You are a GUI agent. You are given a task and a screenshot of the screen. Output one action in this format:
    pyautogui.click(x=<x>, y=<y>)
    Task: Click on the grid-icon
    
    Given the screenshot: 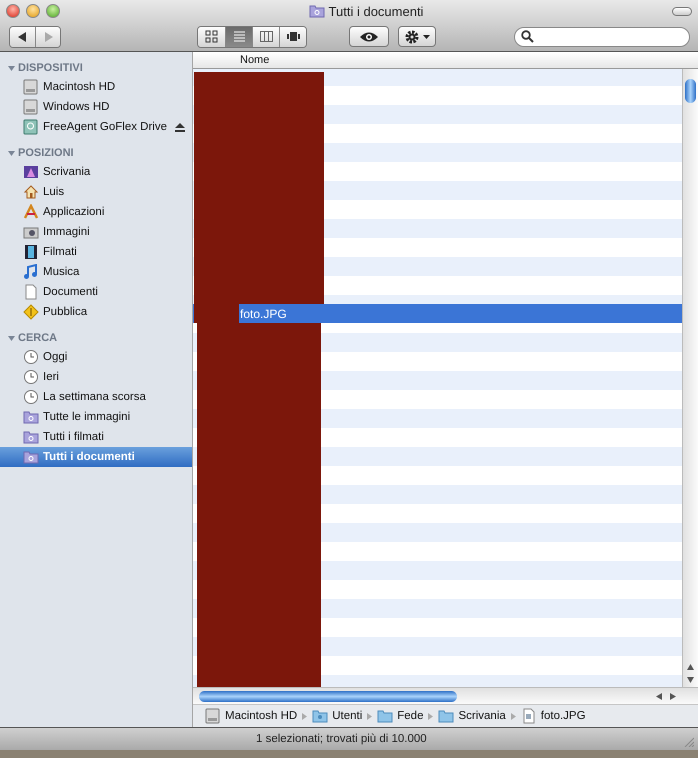 What is the action you would take?
    pyautogui.click(x=211, y=36)
    